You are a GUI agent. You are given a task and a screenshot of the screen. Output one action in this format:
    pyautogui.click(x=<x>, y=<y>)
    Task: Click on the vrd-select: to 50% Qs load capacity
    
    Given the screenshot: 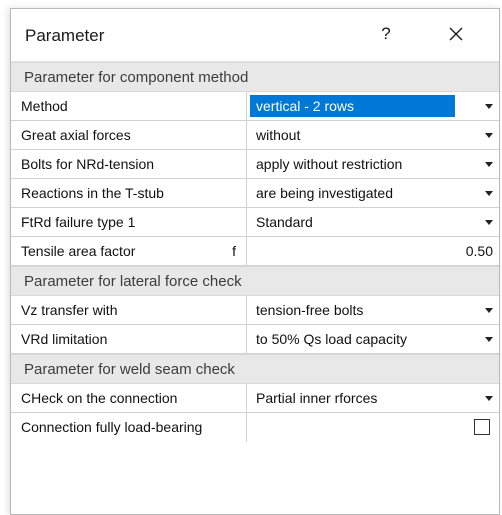 What is the action you would take?
    pyautogui.click(x=373, y=339)
    